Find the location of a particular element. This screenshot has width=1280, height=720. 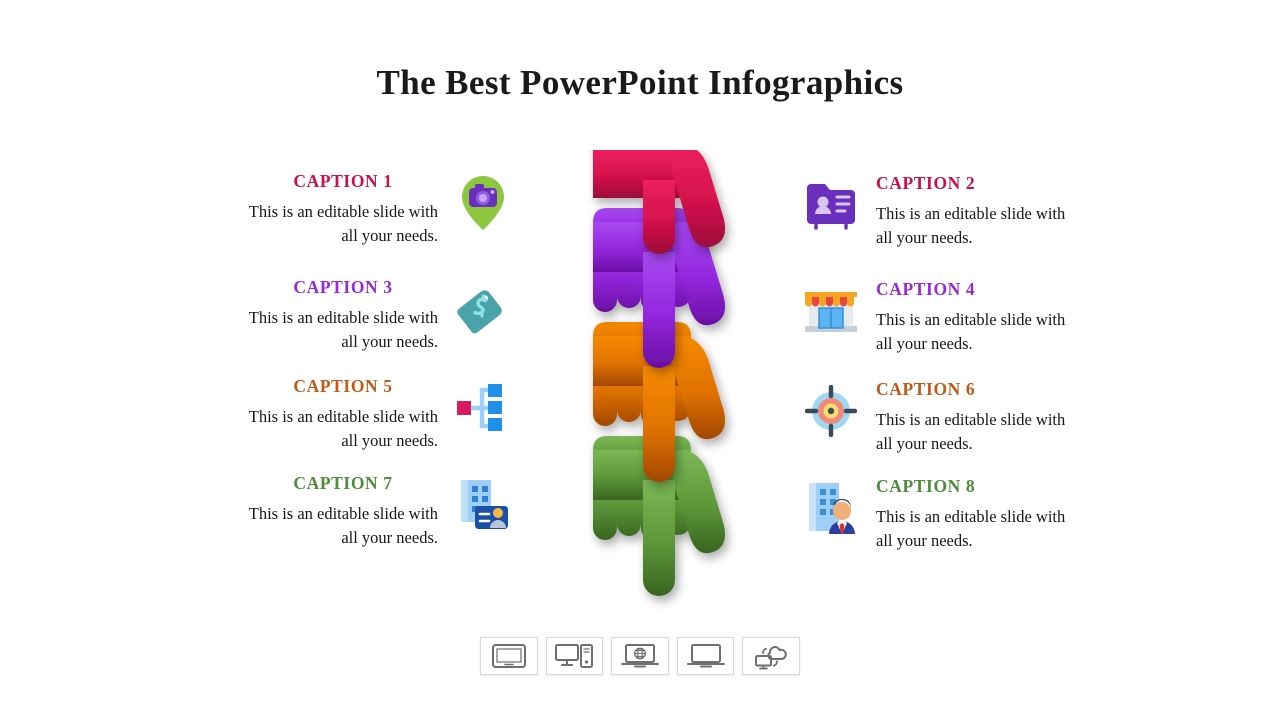

device-button-desktop is located at coordinates (574, 656).